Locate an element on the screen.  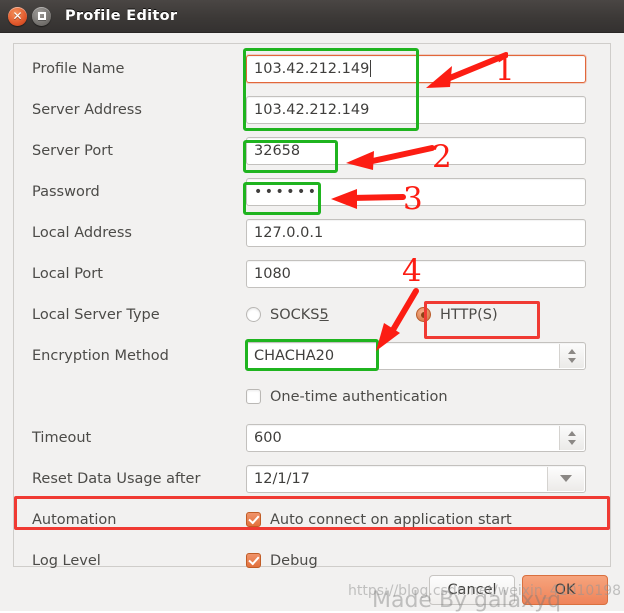
auto-connect-checkbox: Auto connect on application start is located at coordinates (379, 520).